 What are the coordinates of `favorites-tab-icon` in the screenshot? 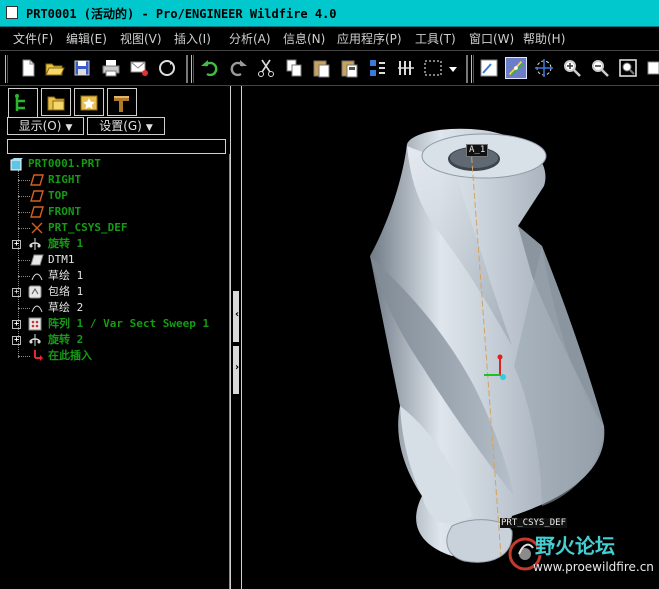 It's located at (89, 102).